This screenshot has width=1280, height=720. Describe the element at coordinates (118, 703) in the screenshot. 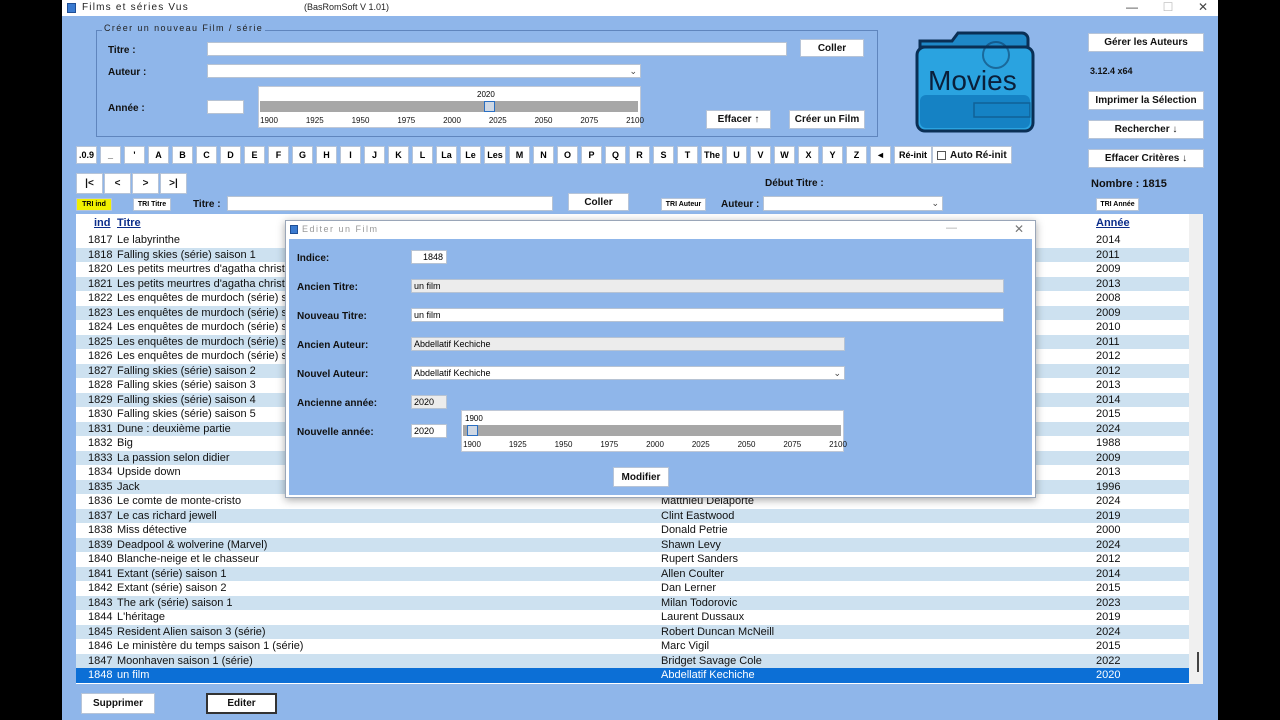

I see `supprimer-button: Supprimer` at that location.